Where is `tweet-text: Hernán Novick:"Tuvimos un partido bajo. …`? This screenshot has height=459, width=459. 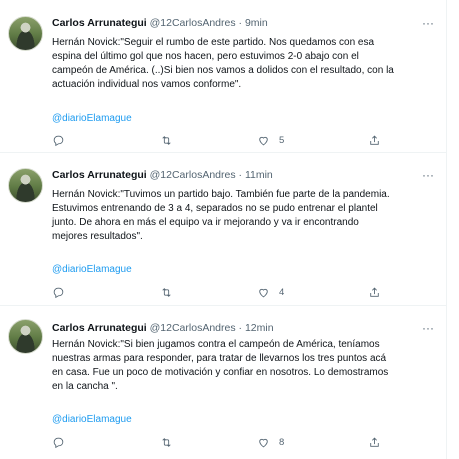 tweet-text: Hernán Novick:"Tuvimos un partido bajo. … is located at coordinates (221, 215).